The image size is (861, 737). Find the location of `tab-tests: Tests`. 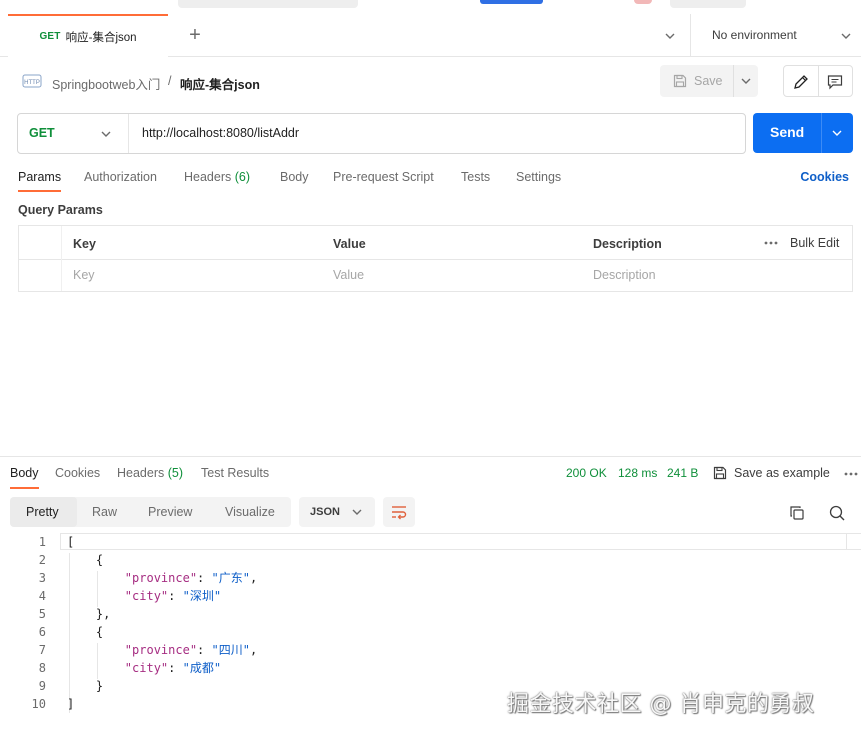

tab-tests: Tests is located at coordinates (475, 177).